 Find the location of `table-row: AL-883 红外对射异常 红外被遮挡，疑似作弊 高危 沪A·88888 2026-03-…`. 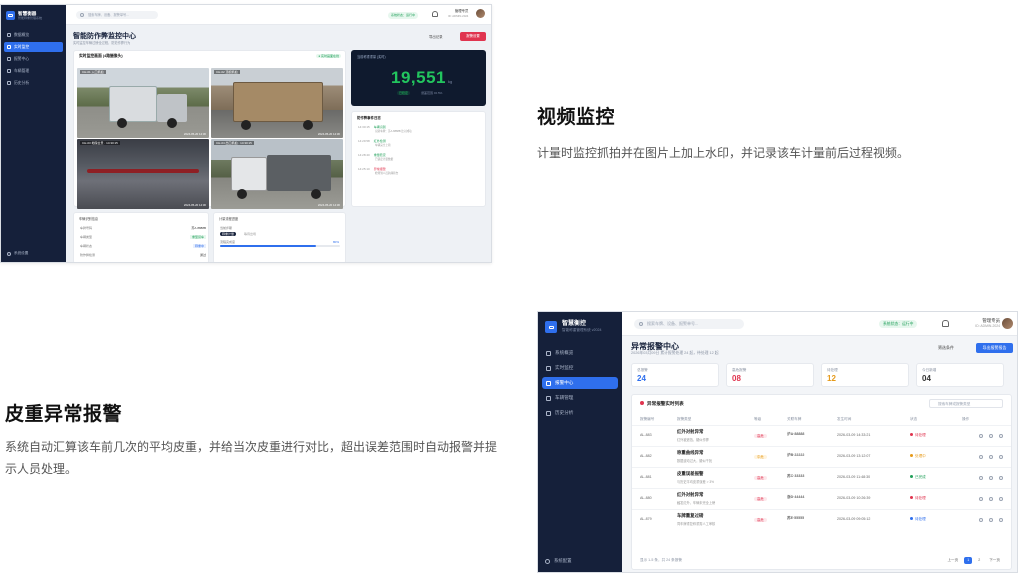

table-row: AL-883 红外对射异常 红外被遮挡，疑似作弊 高危 沪A·88888 2026-03-… is located at coordinates (821, 435).